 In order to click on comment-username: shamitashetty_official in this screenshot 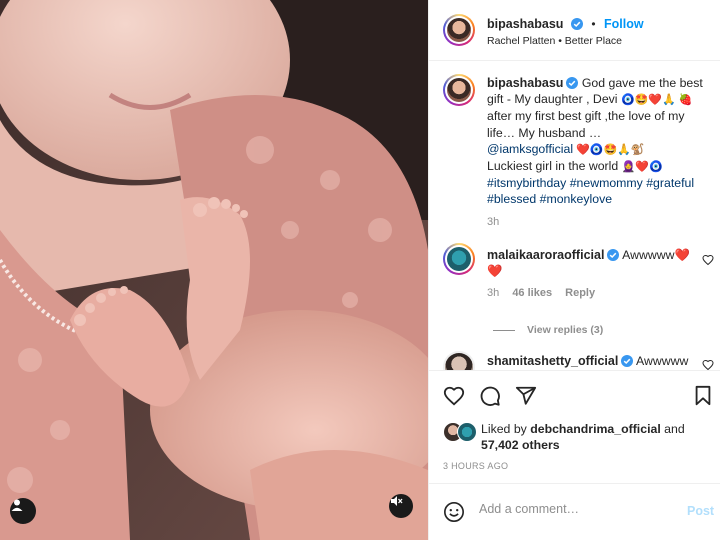, I will do `click(552, 361)`.